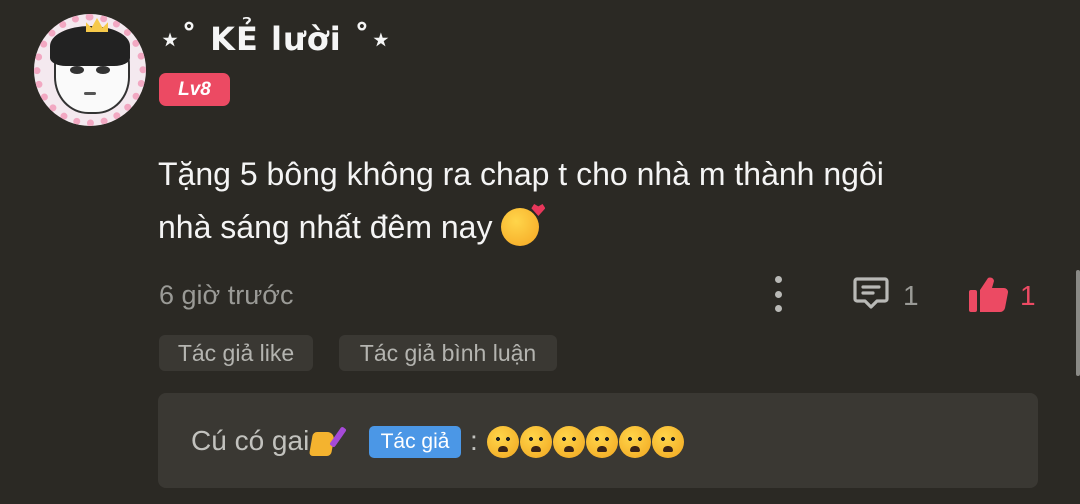 This screenshot has height=504, width=1080. I want to click on comment-timestamp: 6 giờ trước, so click(226, 295).